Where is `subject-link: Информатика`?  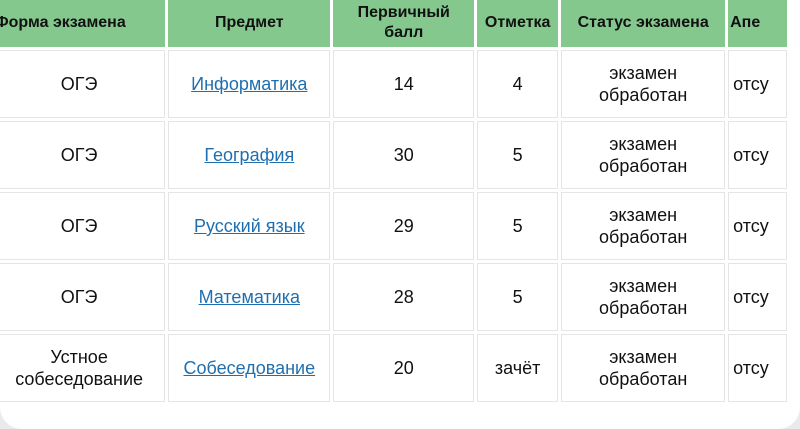 subject-link: Информатика is located at coordinates (249, 84).